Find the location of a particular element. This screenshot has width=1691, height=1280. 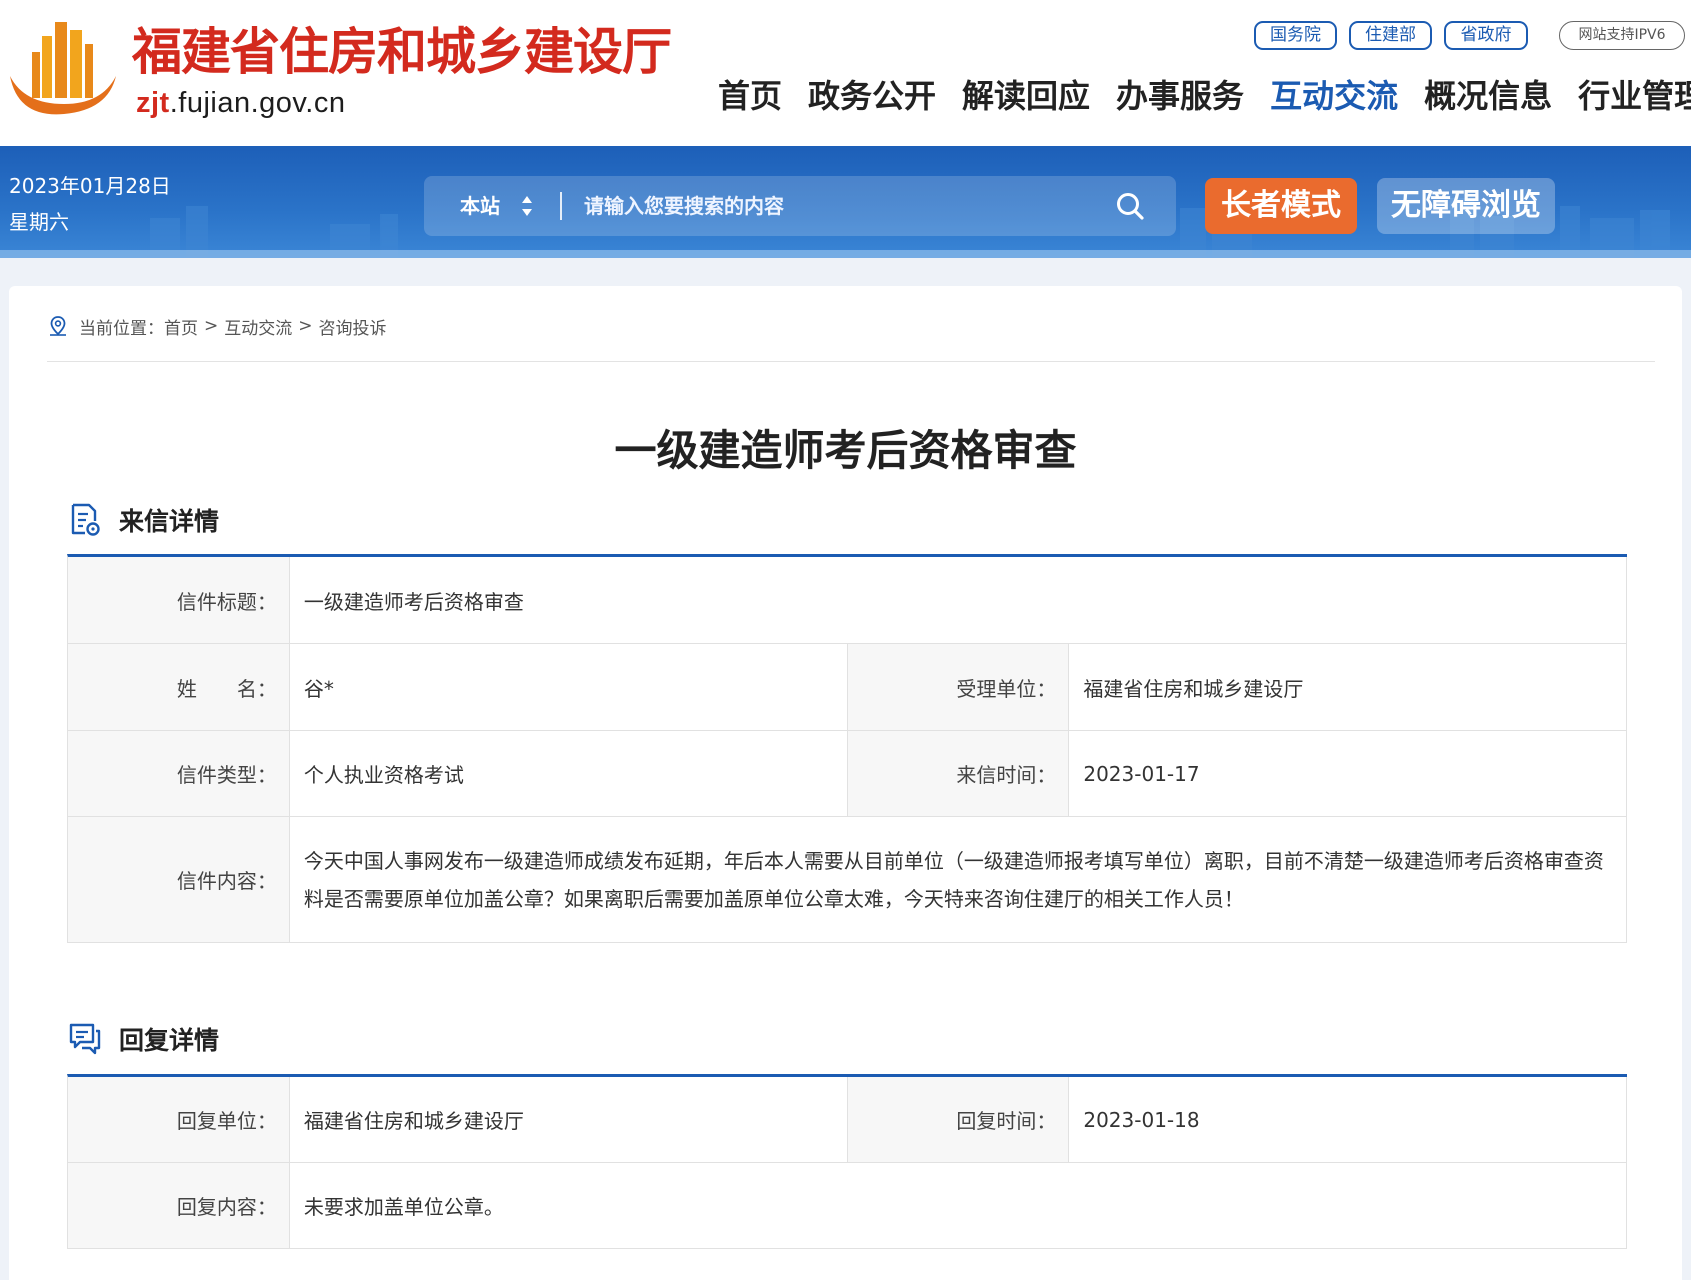

nav-gov-affairs: 政务公开 is located at coordinates (872, 96).